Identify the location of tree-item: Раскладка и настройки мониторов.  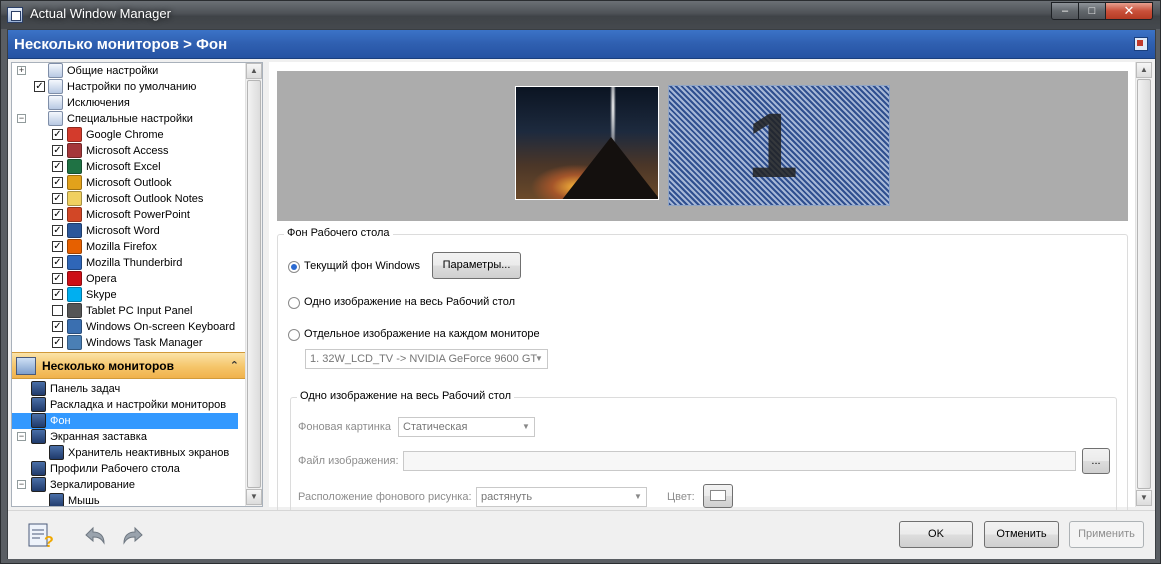
(125, 405).